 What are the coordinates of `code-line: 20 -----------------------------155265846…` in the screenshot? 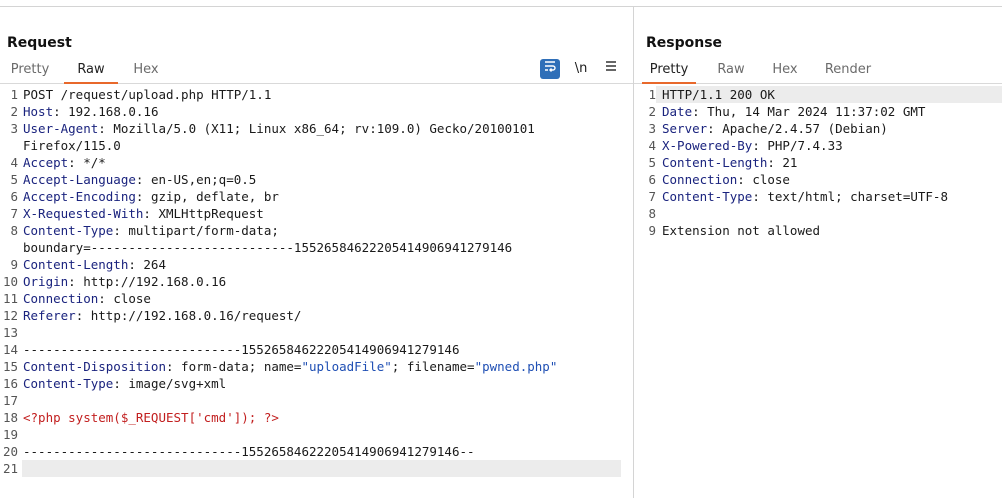 It's located at (316, 451).